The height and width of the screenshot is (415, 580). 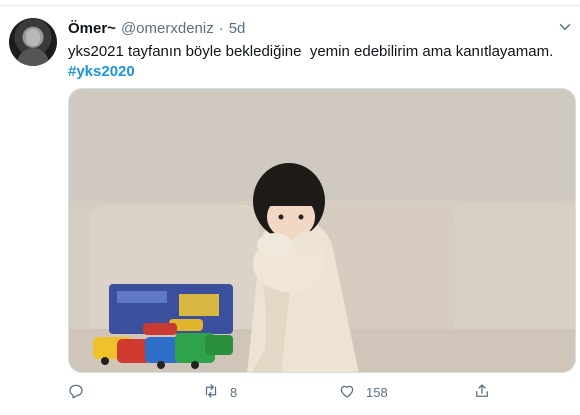 I want to click on retweet-button: 8, so click(x=219, y=392).